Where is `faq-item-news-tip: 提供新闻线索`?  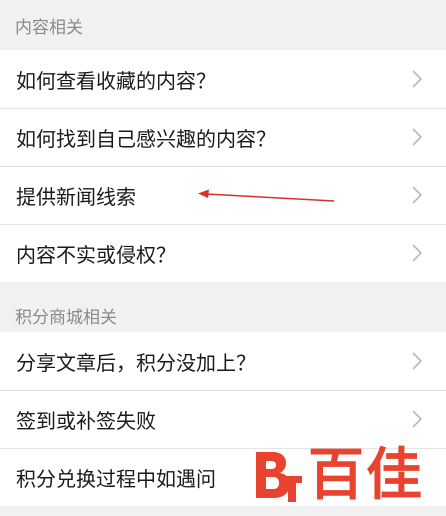 faq-item-news-tip: 提供新闻线索 is located at coordinates (223, 195).